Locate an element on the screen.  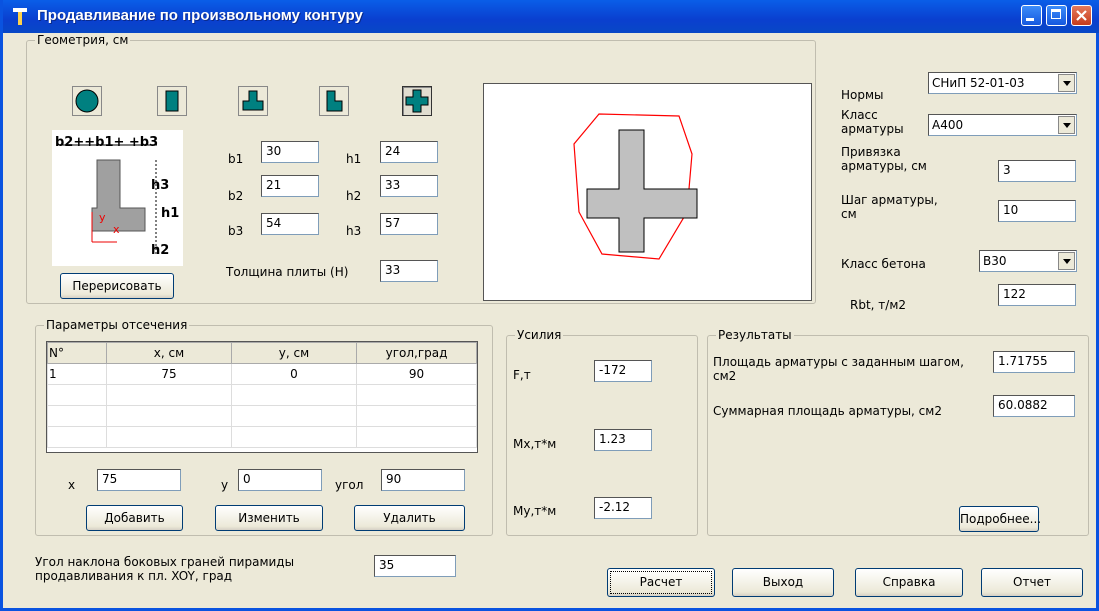
add-button: Добавить is located at coordinates (134, 518).